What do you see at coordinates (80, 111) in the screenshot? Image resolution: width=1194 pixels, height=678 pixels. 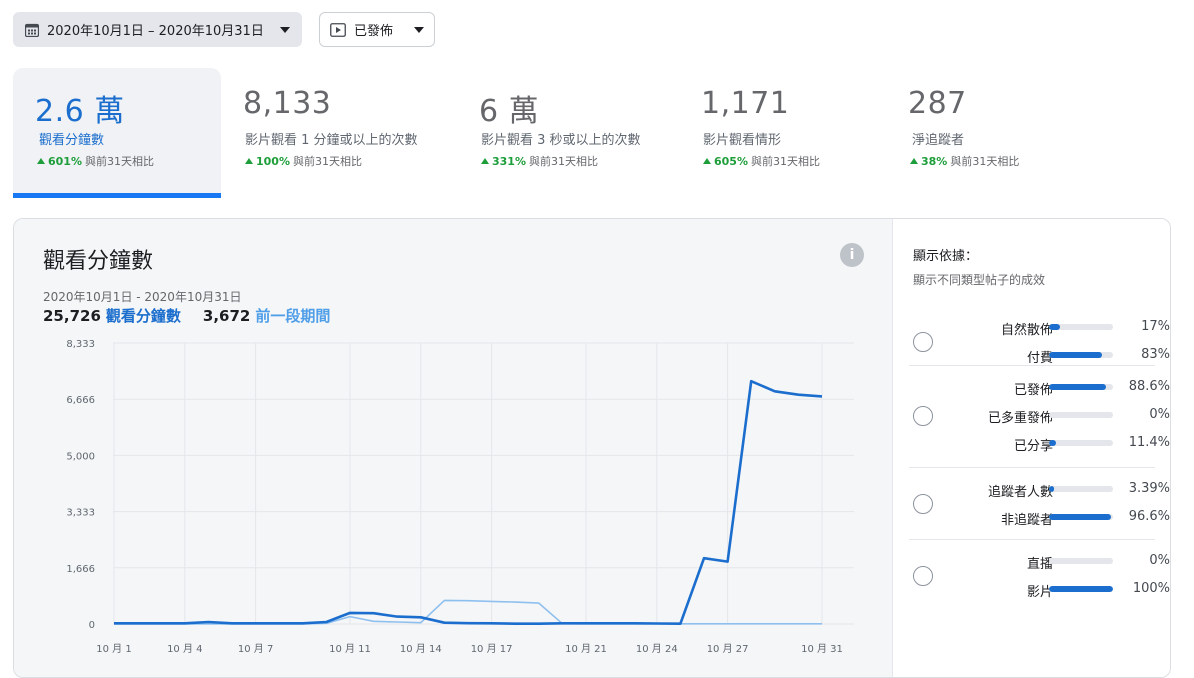 I see `metric-value: 2.6 萬` at bounding box center [80, 111].